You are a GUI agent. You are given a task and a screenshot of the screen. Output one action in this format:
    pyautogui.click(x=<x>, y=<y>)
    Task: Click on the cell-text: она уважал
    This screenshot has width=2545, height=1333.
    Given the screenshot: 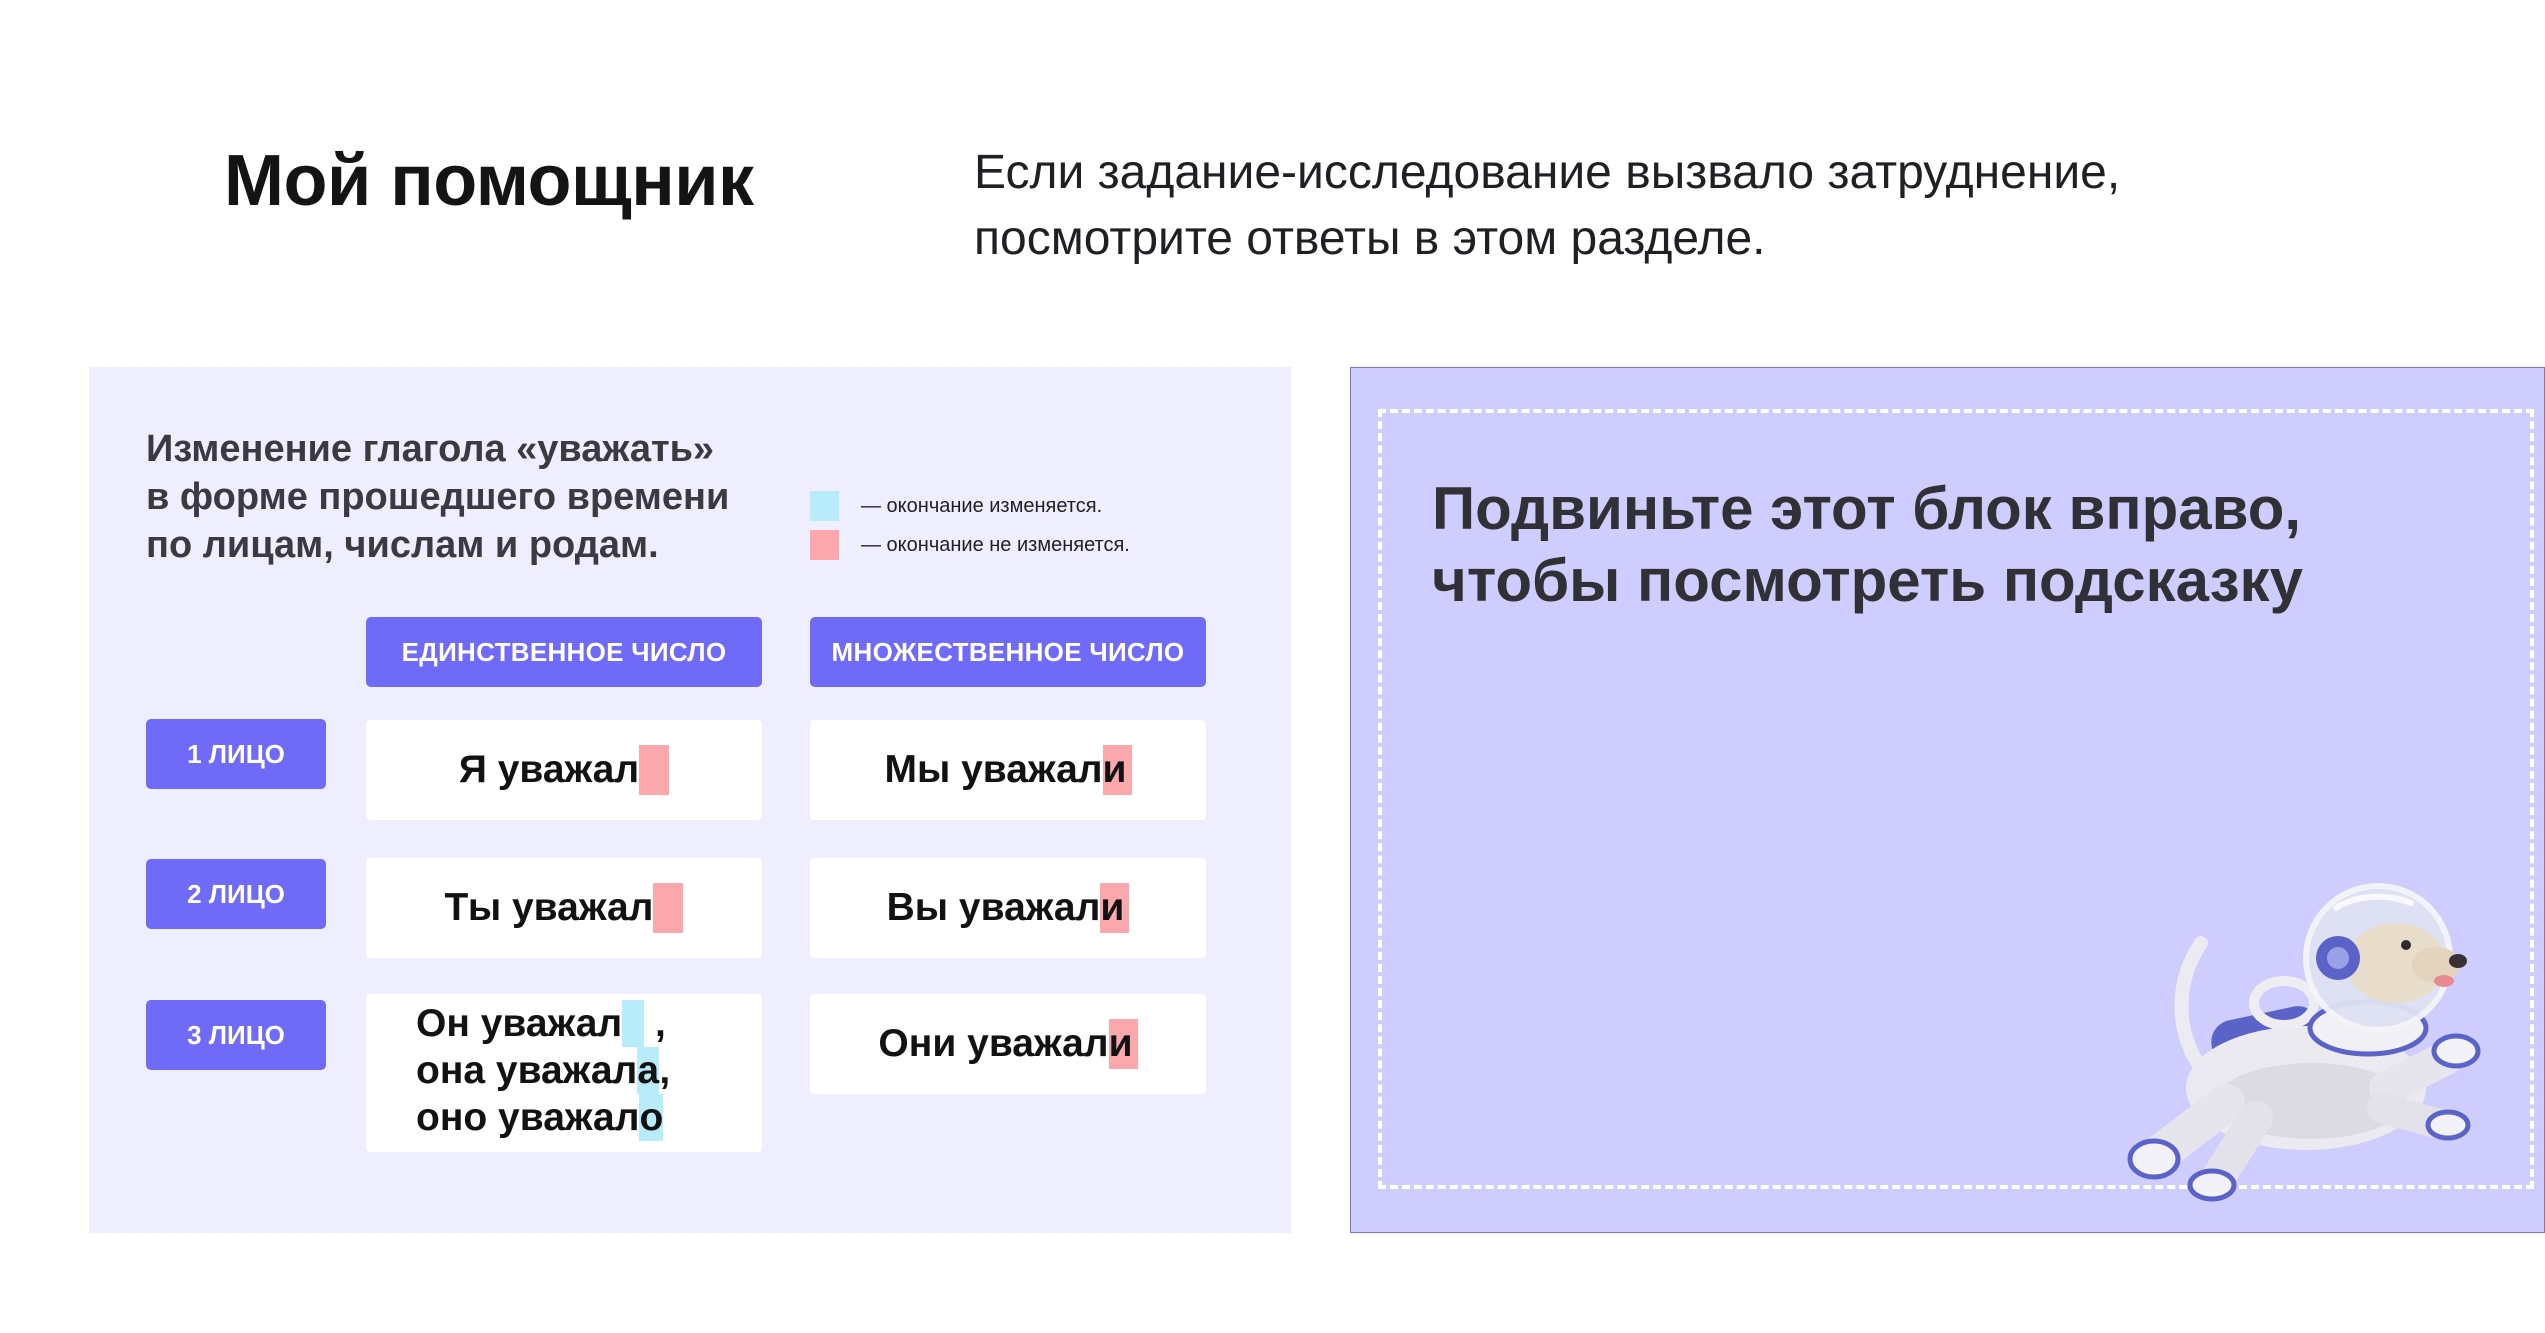 What is the action you would take?
    pyautogui.click(x=527, y=1070)
    